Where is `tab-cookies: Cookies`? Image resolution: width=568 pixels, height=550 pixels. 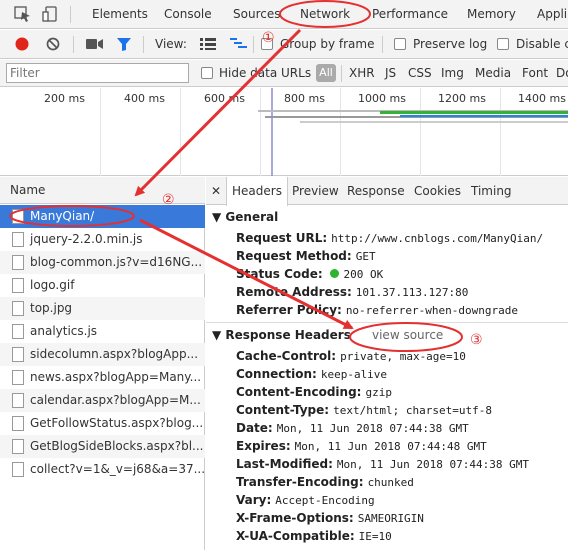 tab-cookies: Cookies is located at coordinates (437, 191).